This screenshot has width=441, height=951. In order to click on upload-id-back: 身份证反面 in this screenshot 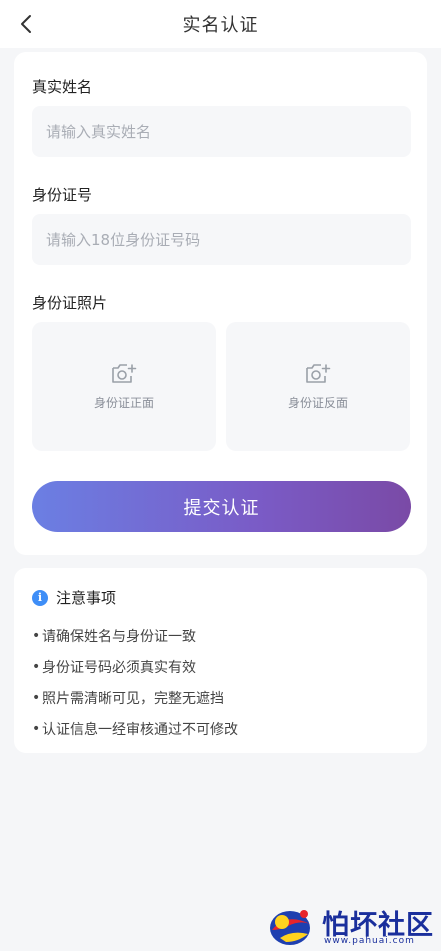, I will do `click(318, 386)`.